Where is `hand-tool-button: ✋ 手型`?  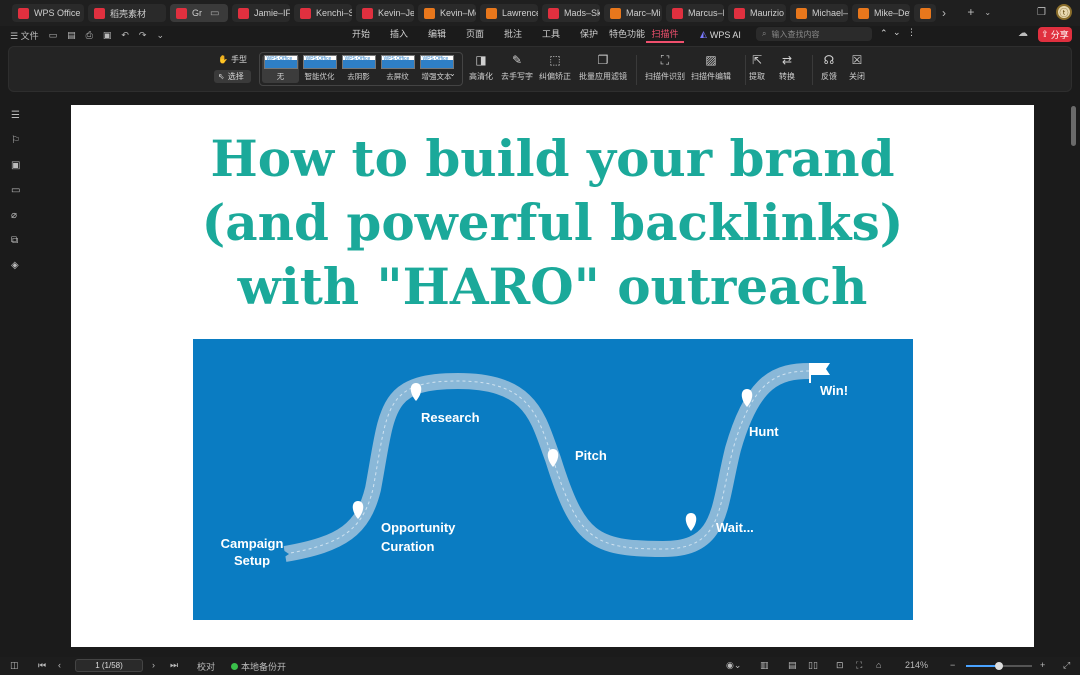
hand-tool-button: ✋ 手型 is located at coordinates (232, 59).